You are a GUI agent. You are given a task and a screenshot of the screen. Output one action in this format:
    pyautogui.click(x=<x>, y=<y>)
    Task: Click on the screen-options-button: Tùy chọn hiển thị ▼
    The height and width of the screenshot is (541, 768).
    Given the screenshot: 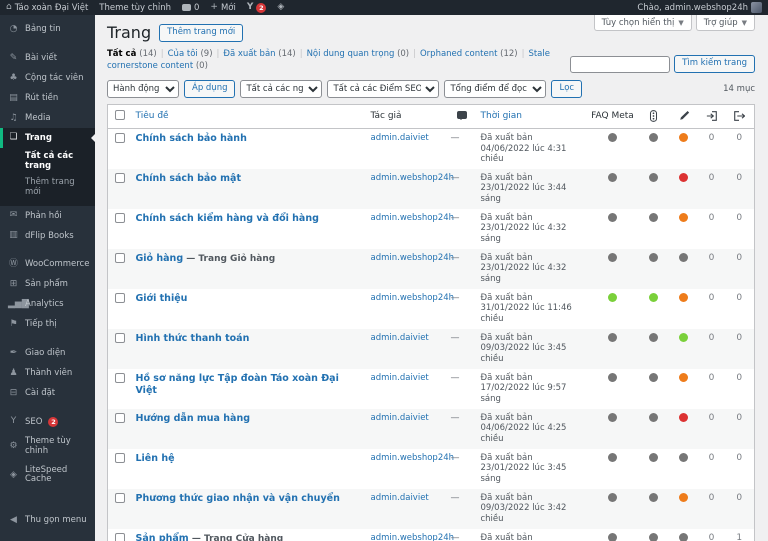 What is the action you would take?
    pyautogui.click(x=642, y=23)
    